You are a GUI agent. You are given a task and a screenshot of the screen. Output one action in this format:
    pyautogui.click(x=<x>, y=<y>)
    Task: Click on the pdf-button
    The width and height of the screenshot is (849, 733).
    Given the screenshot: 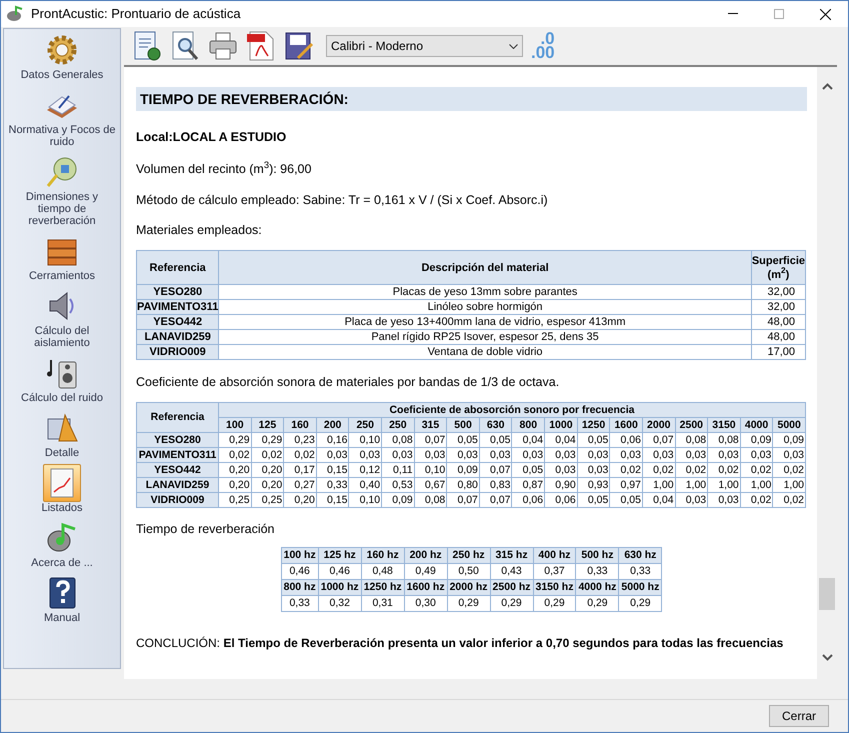 What is the action you would take?
    pyautogui.click(x=261, y=46)
    